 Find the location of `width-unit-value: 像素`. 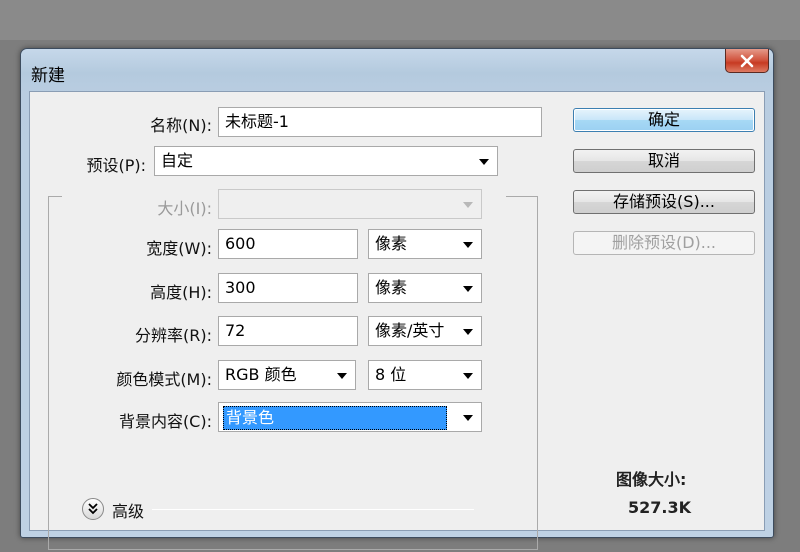

width-unit-value: 像素 is located at coordinates (391, 243).